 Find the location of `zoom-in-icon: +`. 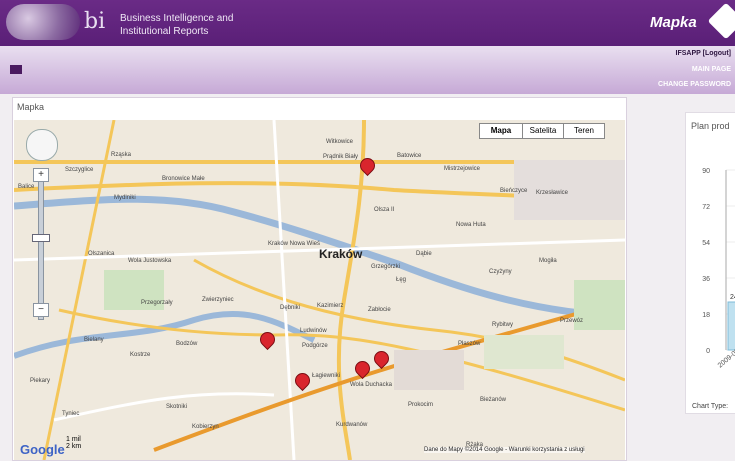

zoom-in-icon: + is located at coordinates (41, 175).